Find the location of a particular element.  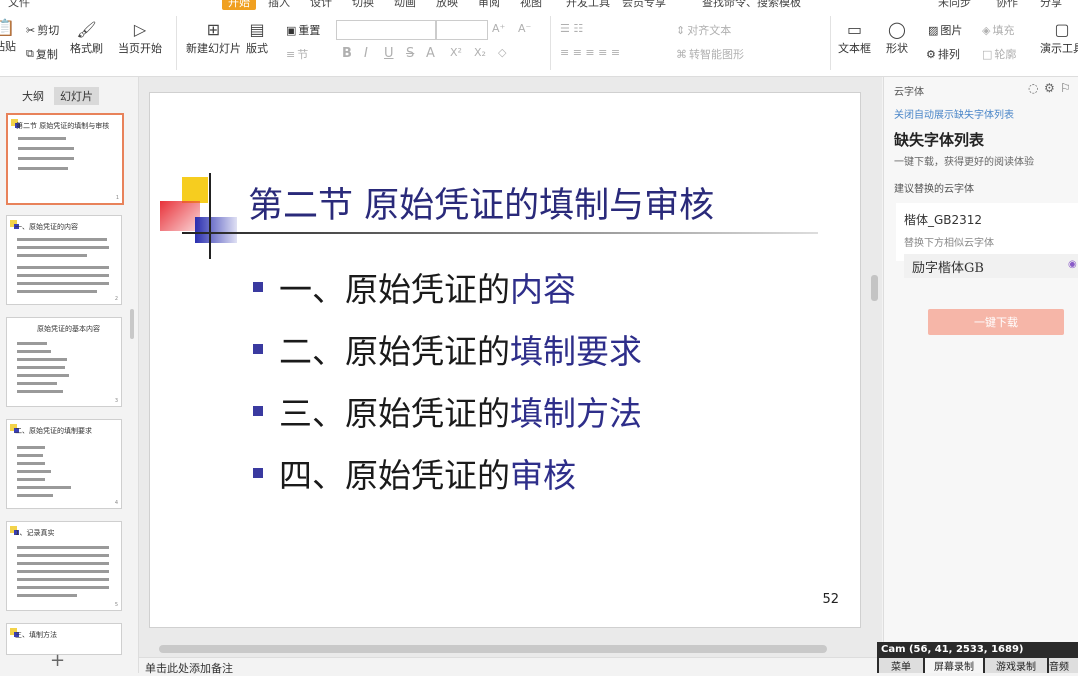

page-number: 52 is located at coordinates (830, 599).